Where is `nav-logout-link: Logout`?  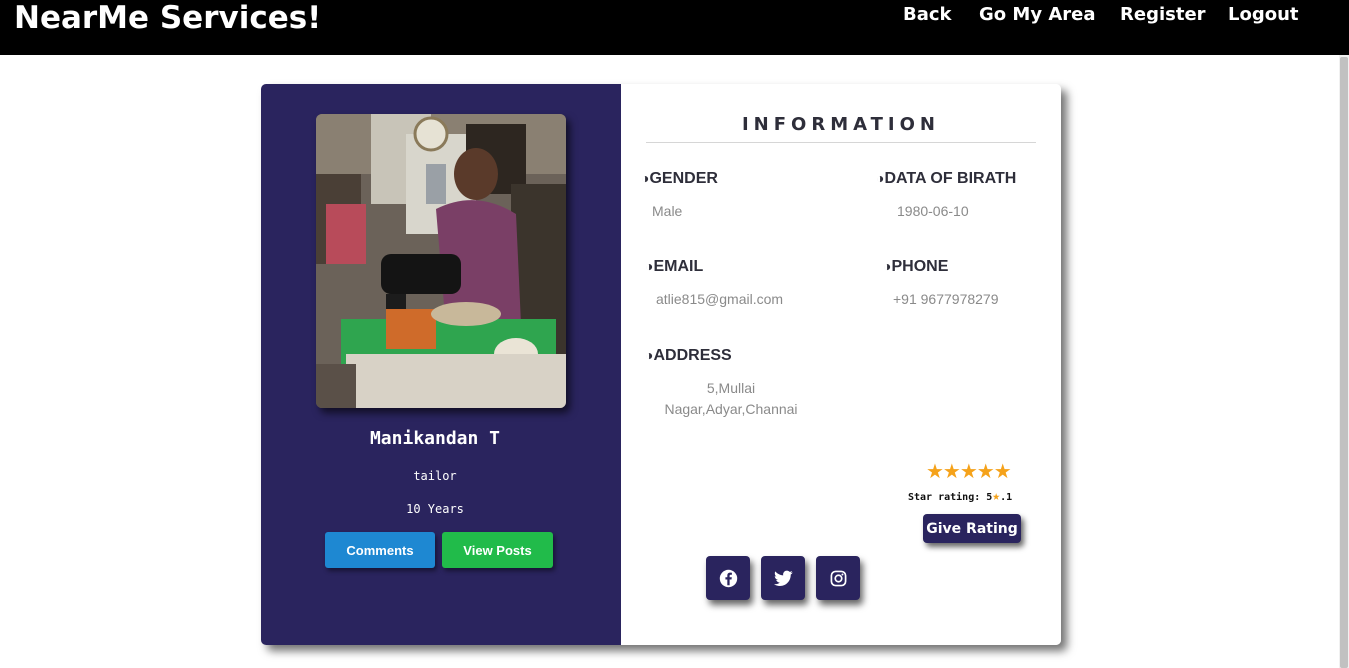 nav-logout-link: Logout is located at coordinates (1263, 15).